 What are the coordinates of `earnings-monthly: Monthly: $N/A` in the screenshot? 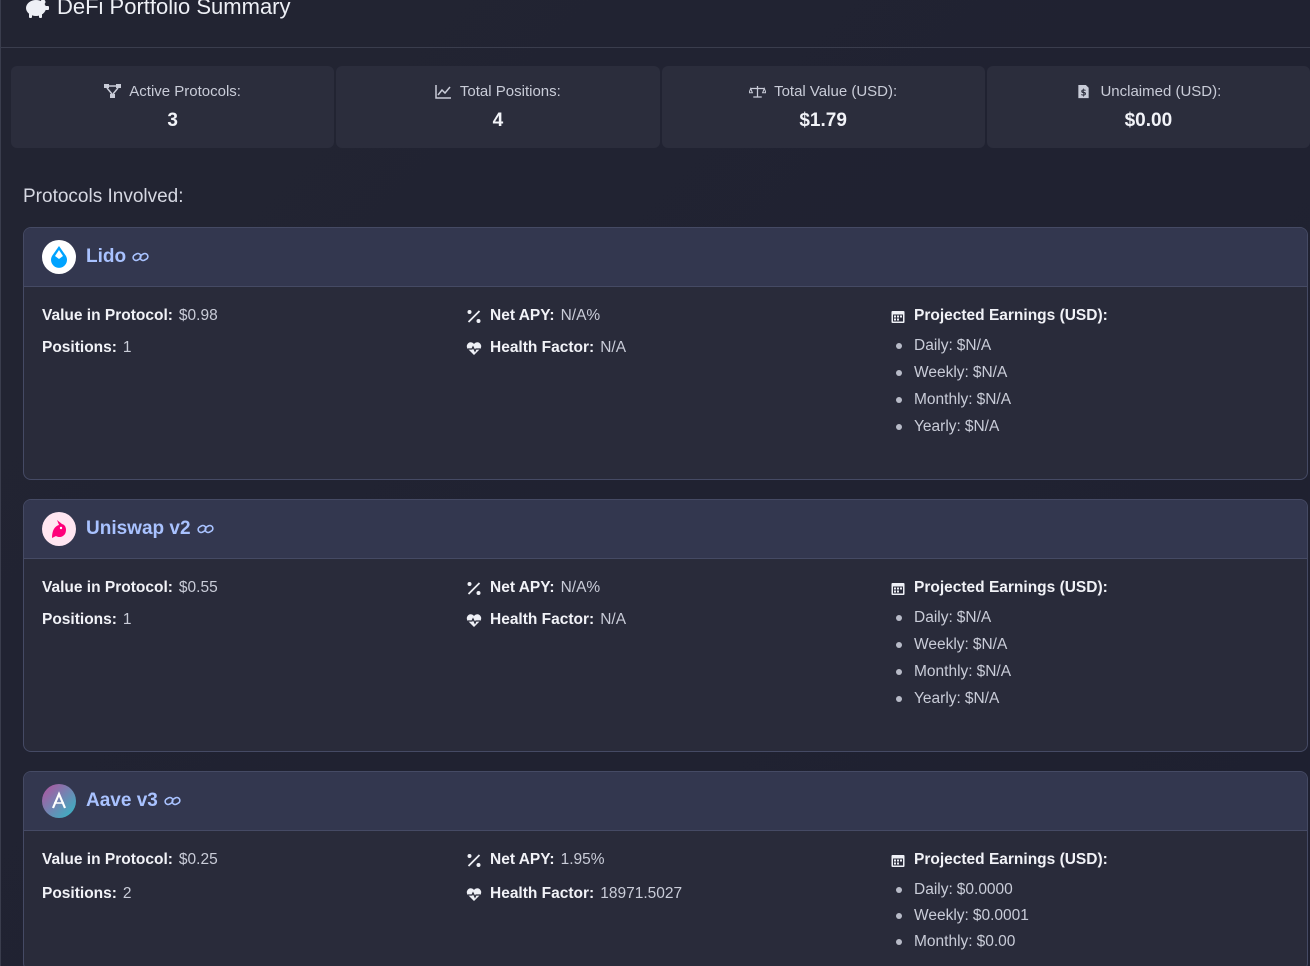 It's located at (1089, 672).